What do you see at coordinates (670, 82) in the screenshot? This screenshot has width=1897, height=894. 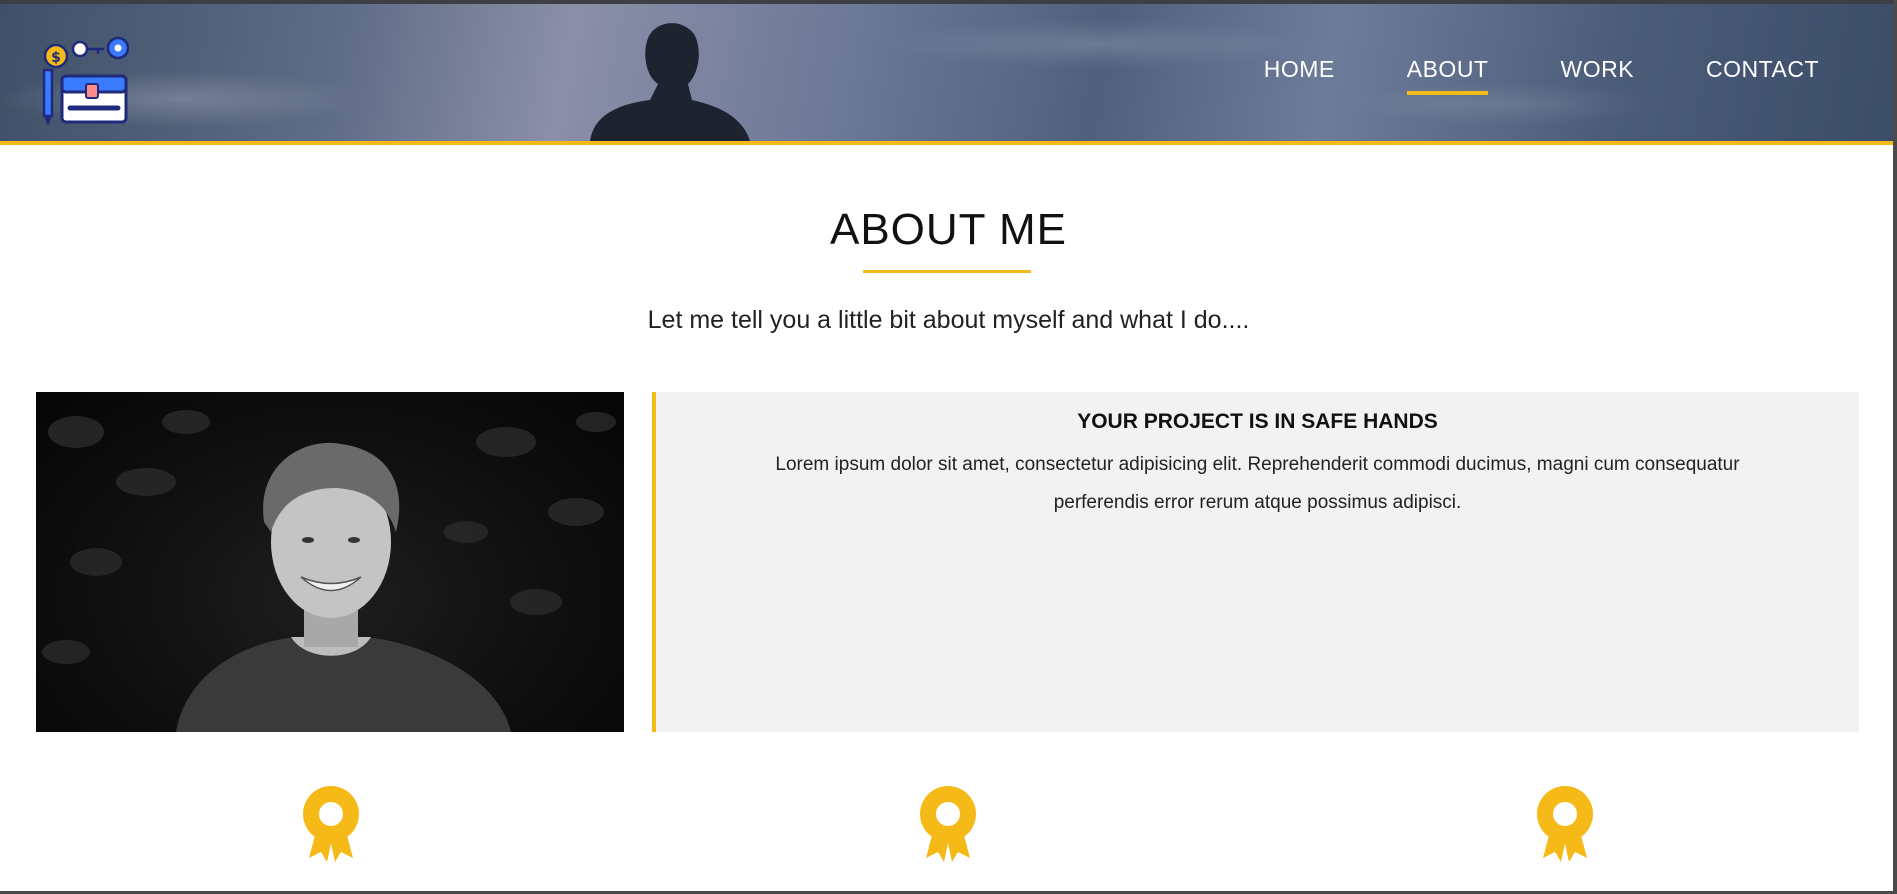 I see `person-silhouette-image` at bounding box center [670, 82].